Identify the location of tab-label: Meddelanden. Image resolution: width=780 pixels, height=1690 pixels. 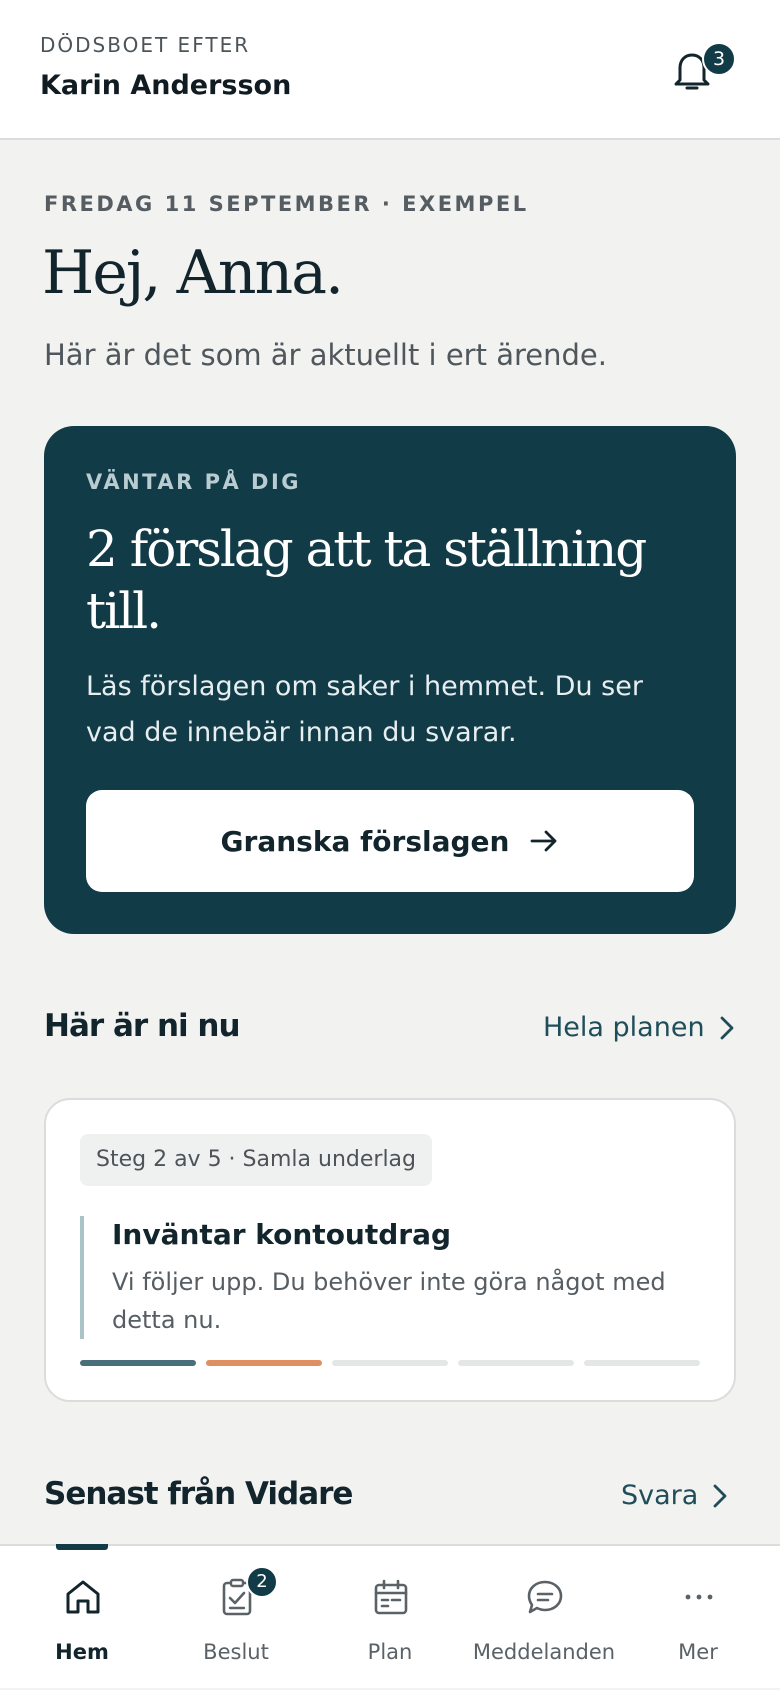
(544, 1652).